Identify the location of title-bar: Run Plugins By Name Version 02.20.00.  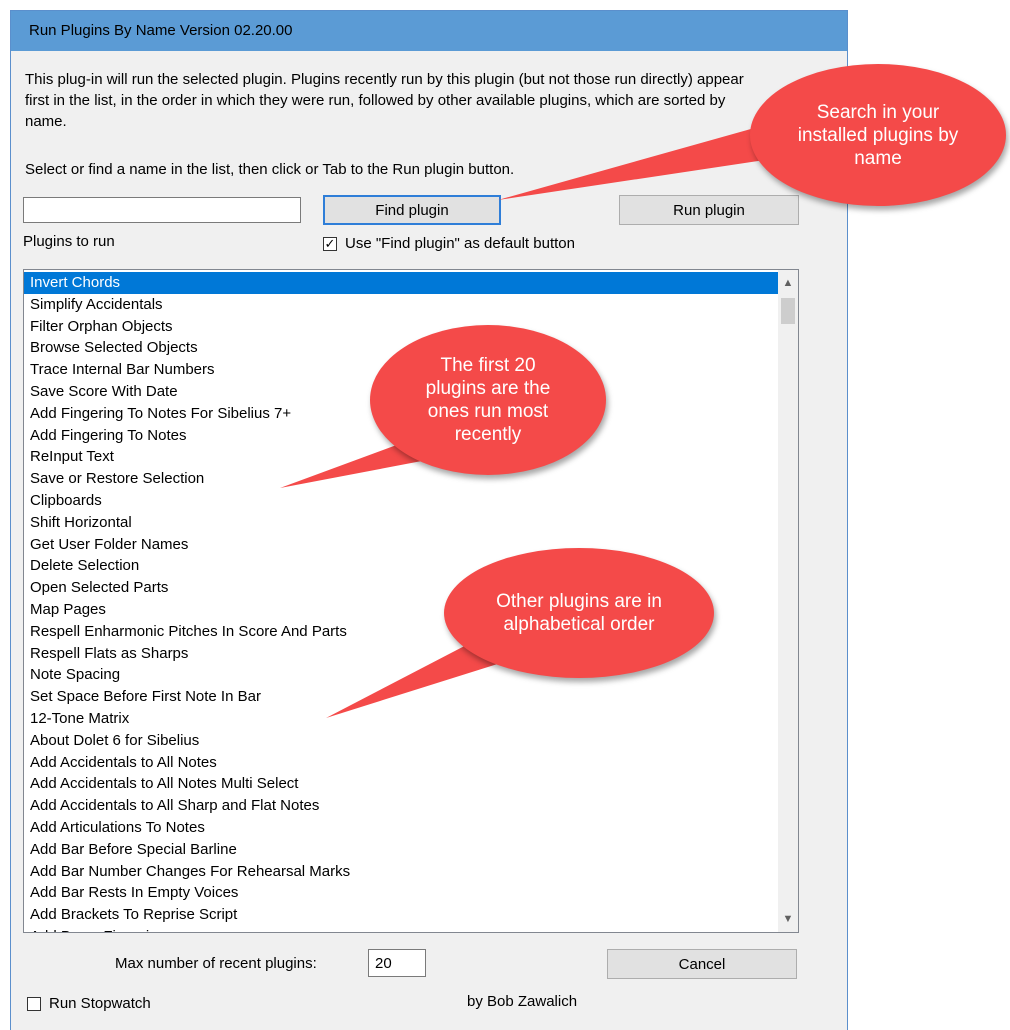
(429, 31).